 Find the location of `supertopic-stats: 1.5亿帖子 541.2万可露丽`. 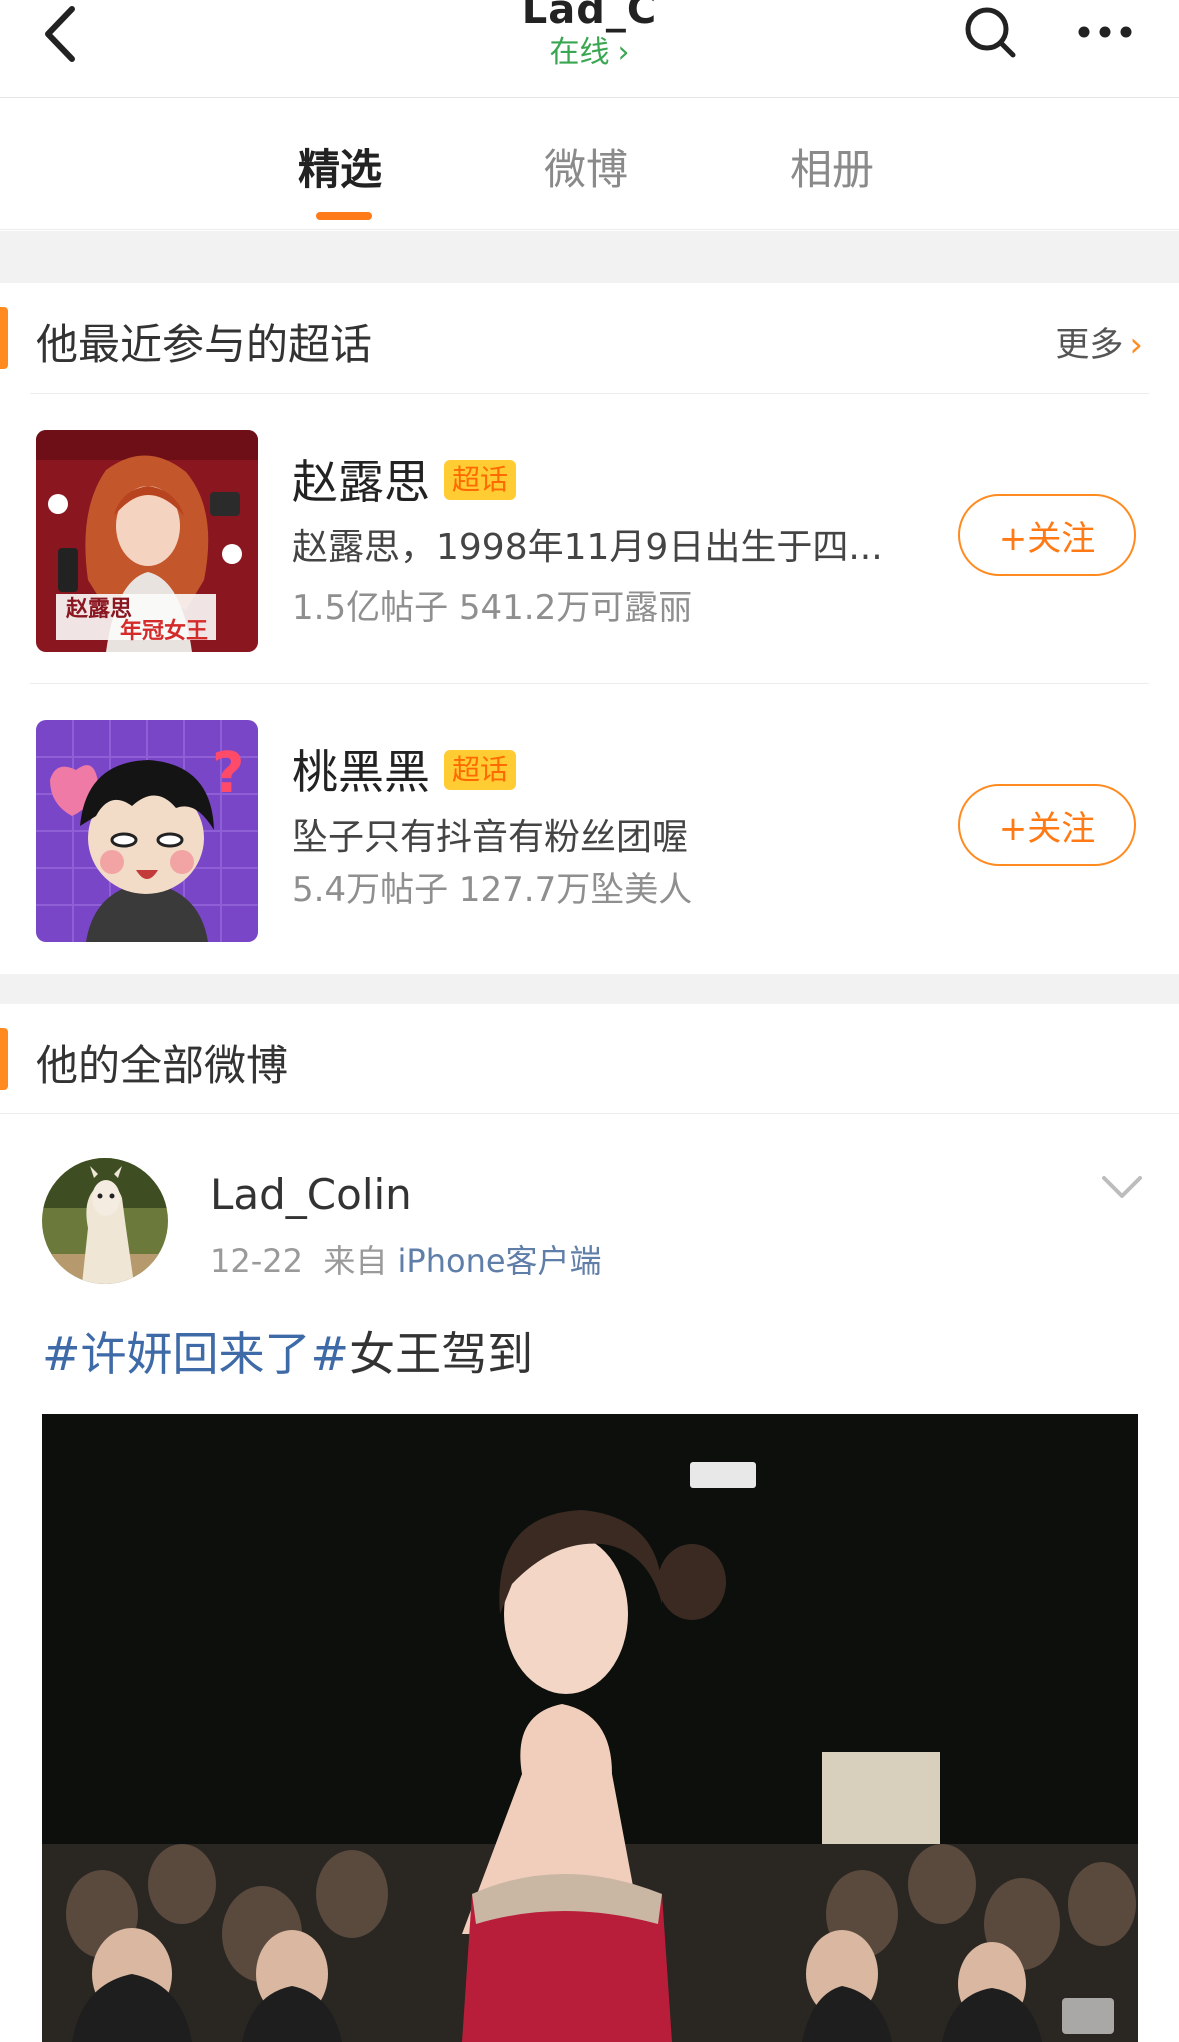

supertopic-stats: 1.5亿帖子 541.2万可露丽 is located at coordinates (492, 608).